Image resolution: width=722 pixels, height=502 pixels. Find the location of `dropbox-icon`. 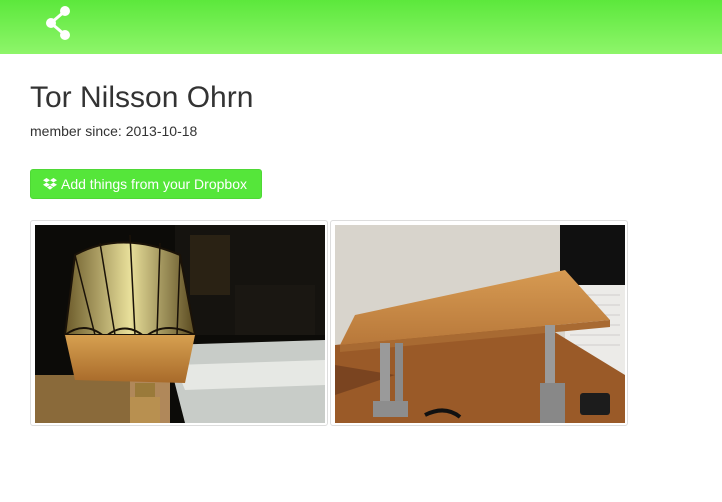

dropbox-icon is located at coordinates (50, 184).